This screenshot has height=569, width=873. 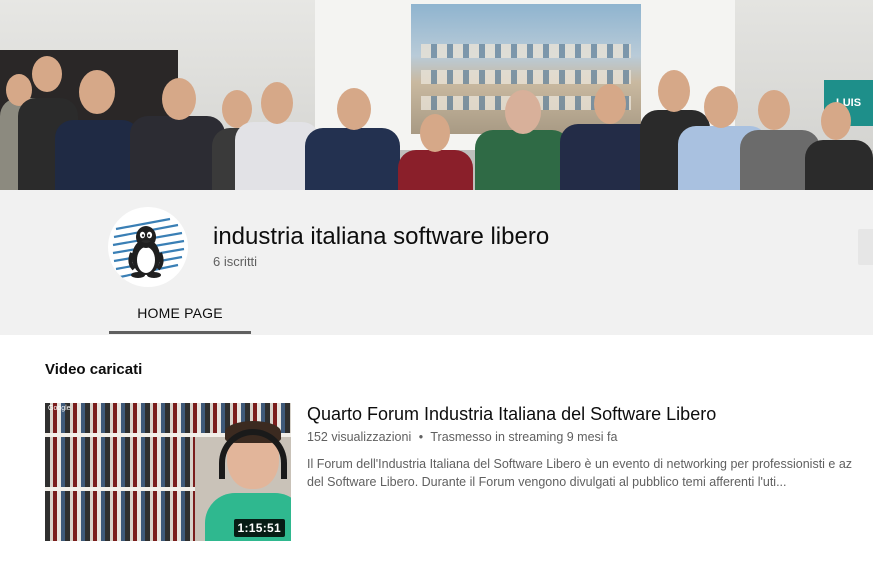 What do you see at coordinates (168, 472) in the screenshot?
I see `video-thumbnail: Google 1:15:51` at bounding box center [168, 472].